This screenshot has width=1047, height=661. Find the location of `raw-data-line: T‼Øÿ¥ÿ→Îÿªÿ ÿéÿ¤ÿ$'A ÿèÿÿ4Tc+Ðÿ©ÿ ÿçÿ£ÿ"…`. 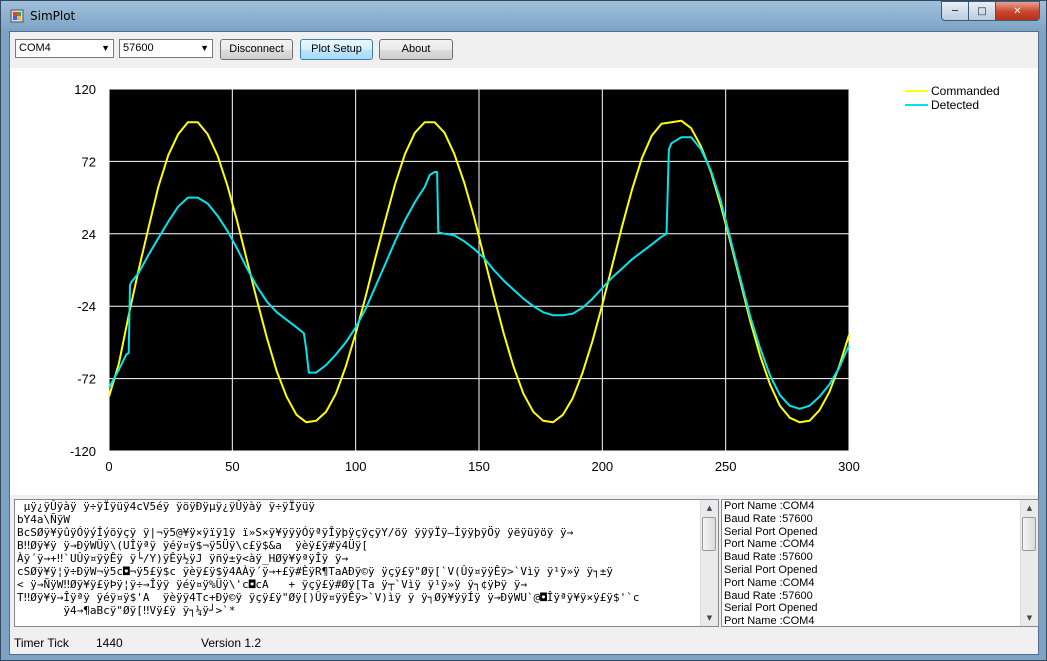

raw-data-line: T‼Øÿ¥ÿ→Îÿªÿ ÿéÿ¤ÿ$'A ÿèÿÿ4Tc+Ðÿ©ÿ ÿçÿ£ÿ"… is located at coordinates (328, 597).